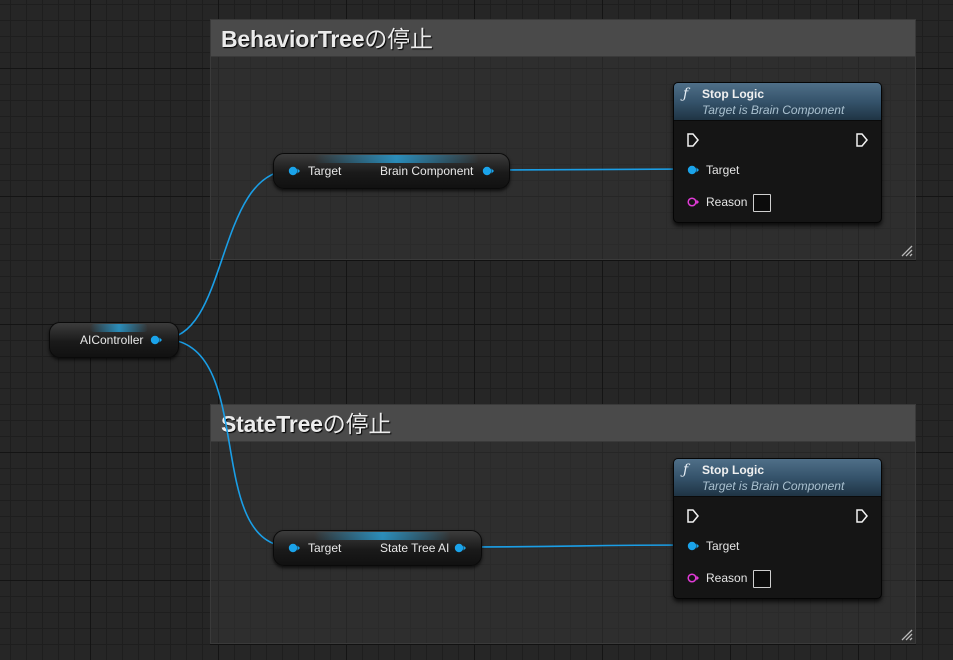 This screenshot has width=953, height=660. What do you see at coordinates (293, 39) in the screenshot?
I see `comment-title-main: BehaviorTree` at bounding box center [293, 39].